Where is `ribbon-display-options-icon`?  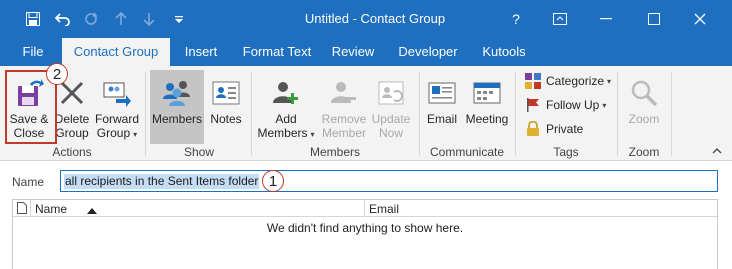 ribbon-display-options-icon is located at coordinates (560, 19).